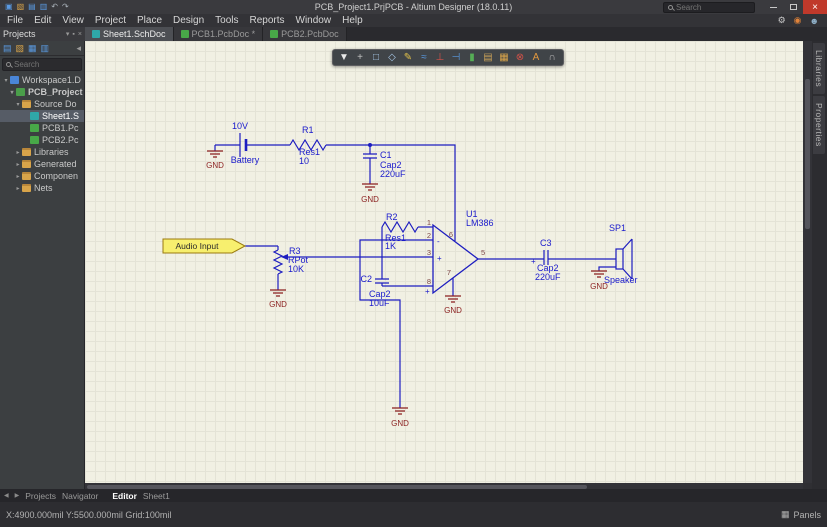  What do you see at coordinates (204, 246) in the screenshot?
I see `port-audio-input: Audio Input` at bounding box center [204, 246].